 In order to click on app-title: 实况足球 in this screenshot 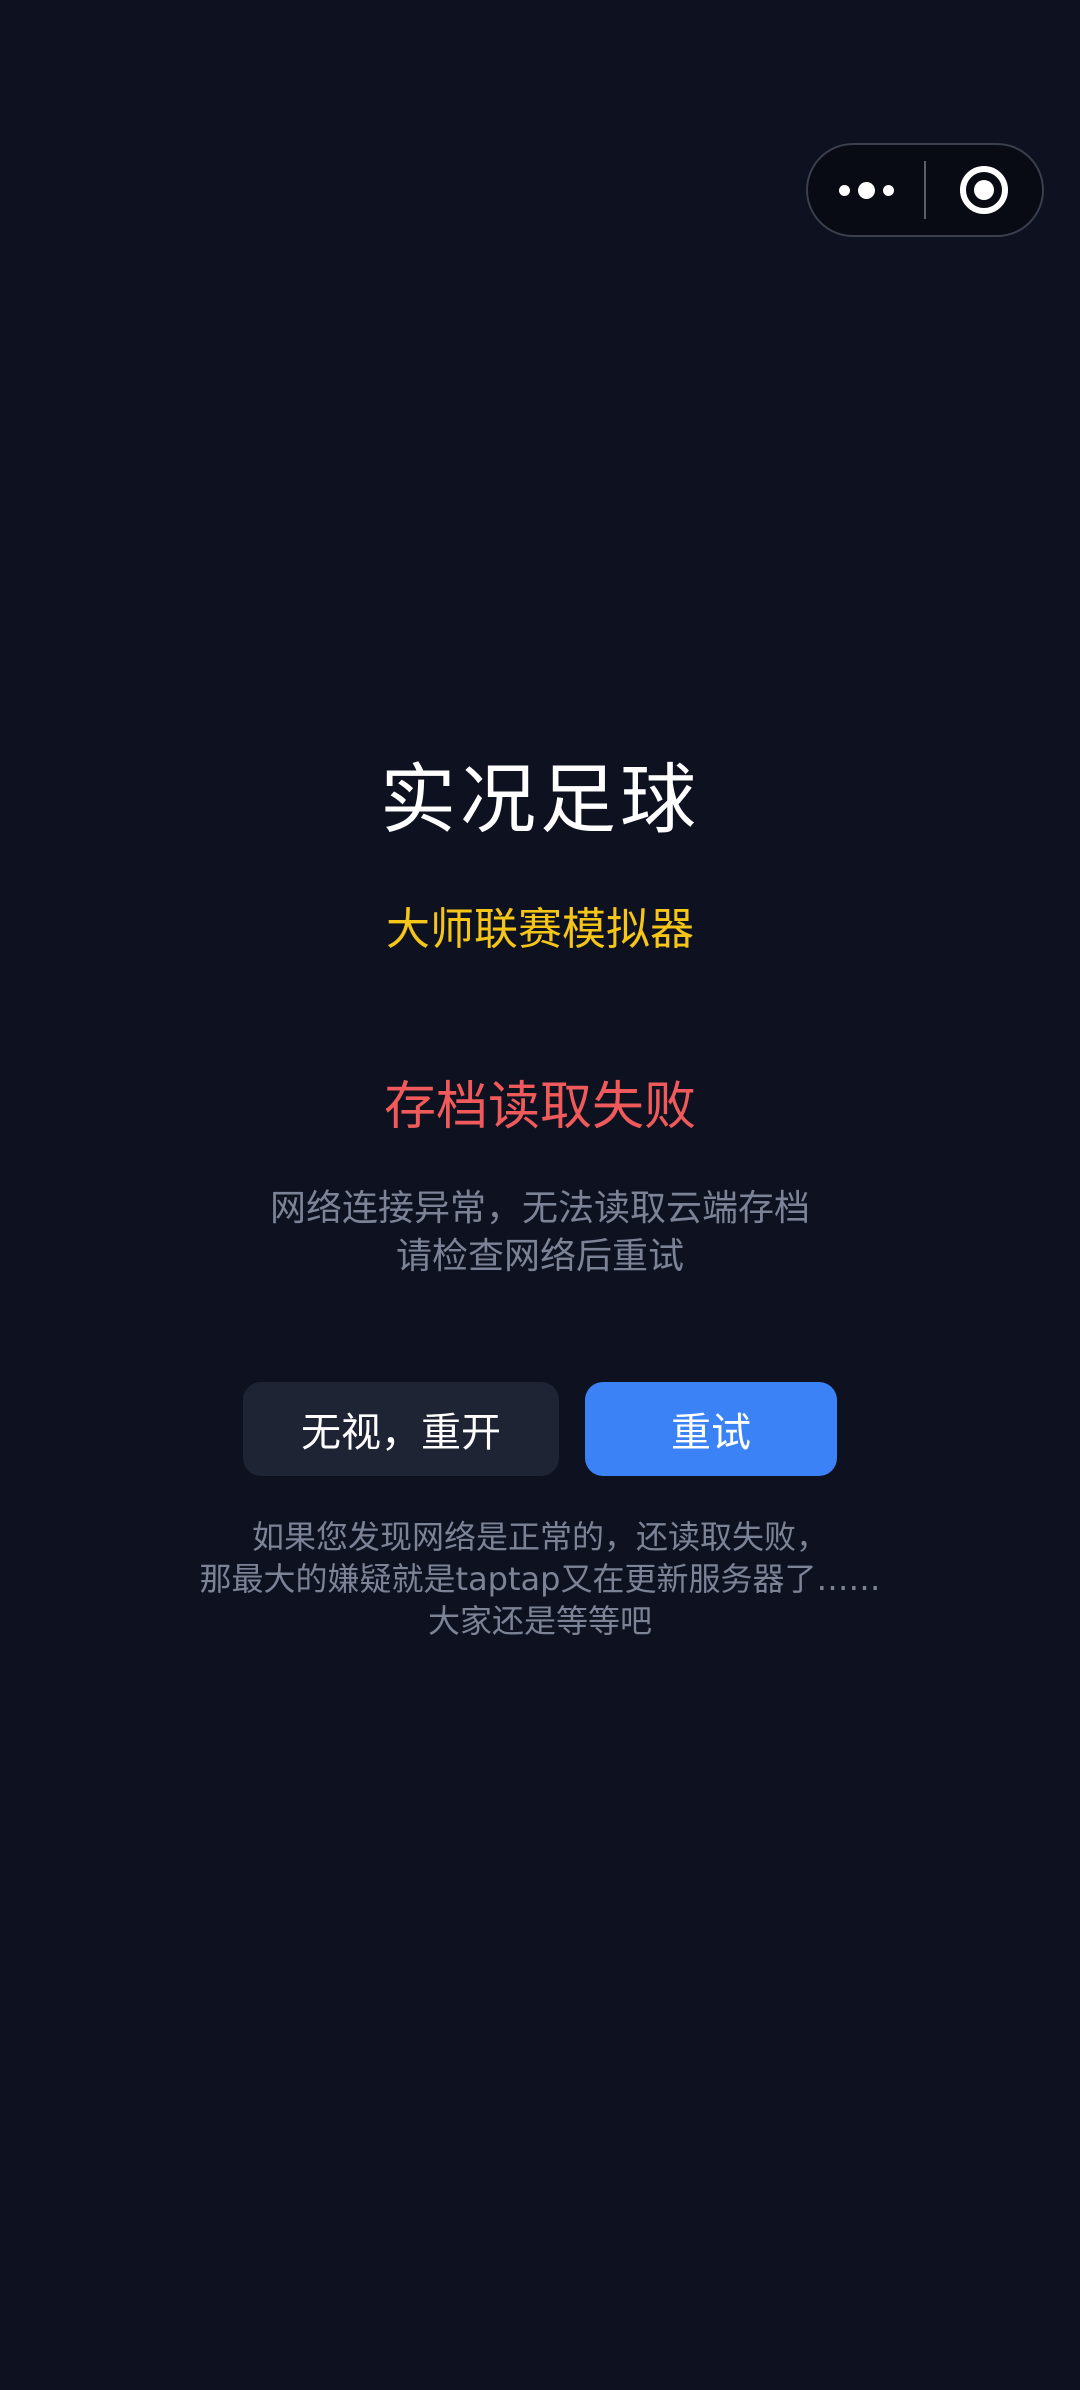, I will do `click(540, 799)`.